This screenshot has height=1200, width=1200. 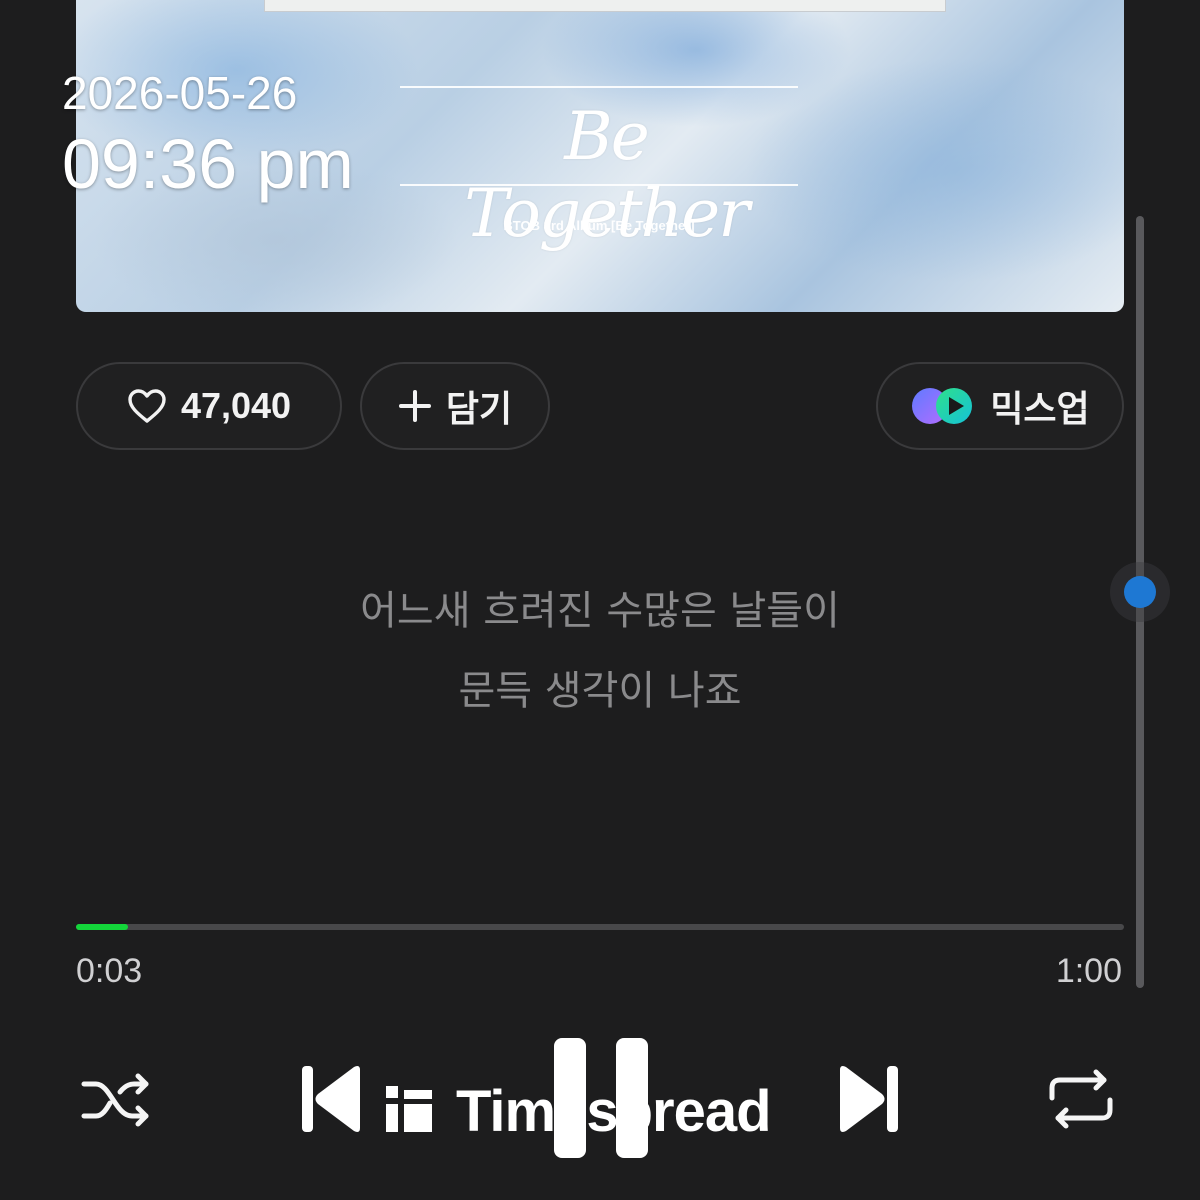 I want to click on like-button: 47,040, so click(x=209, y=406).